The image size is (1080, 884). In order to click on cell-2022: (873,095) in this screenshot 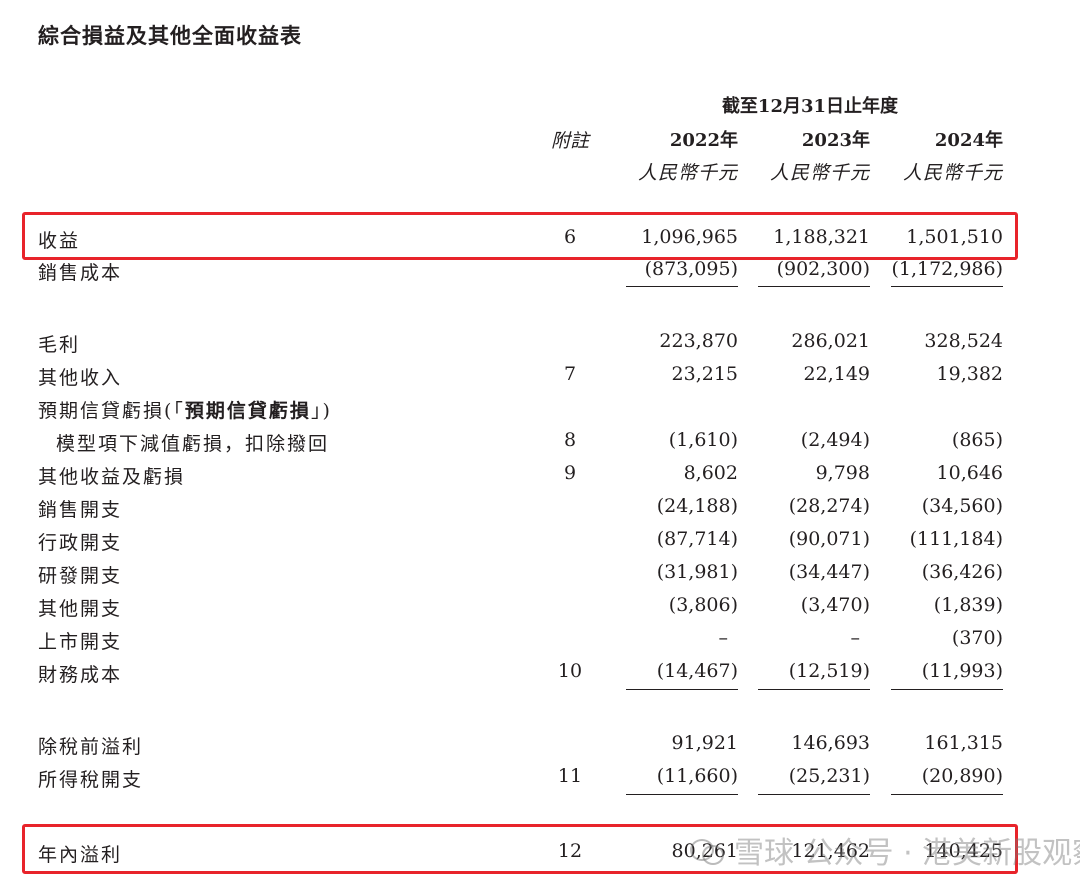, I will do `click(691, 269)`.